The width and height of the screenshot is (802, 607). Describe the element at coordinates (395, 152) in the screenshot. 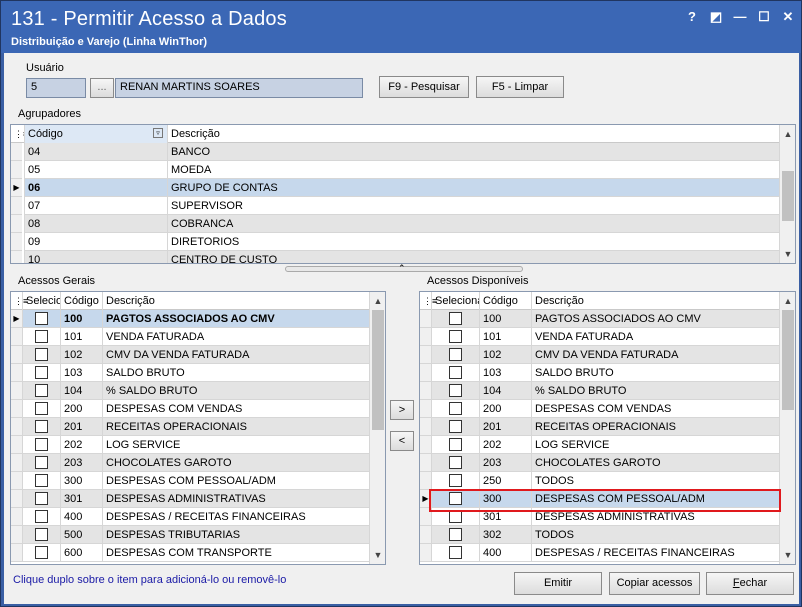

I see `table-row: 04 BANCO` at that location.